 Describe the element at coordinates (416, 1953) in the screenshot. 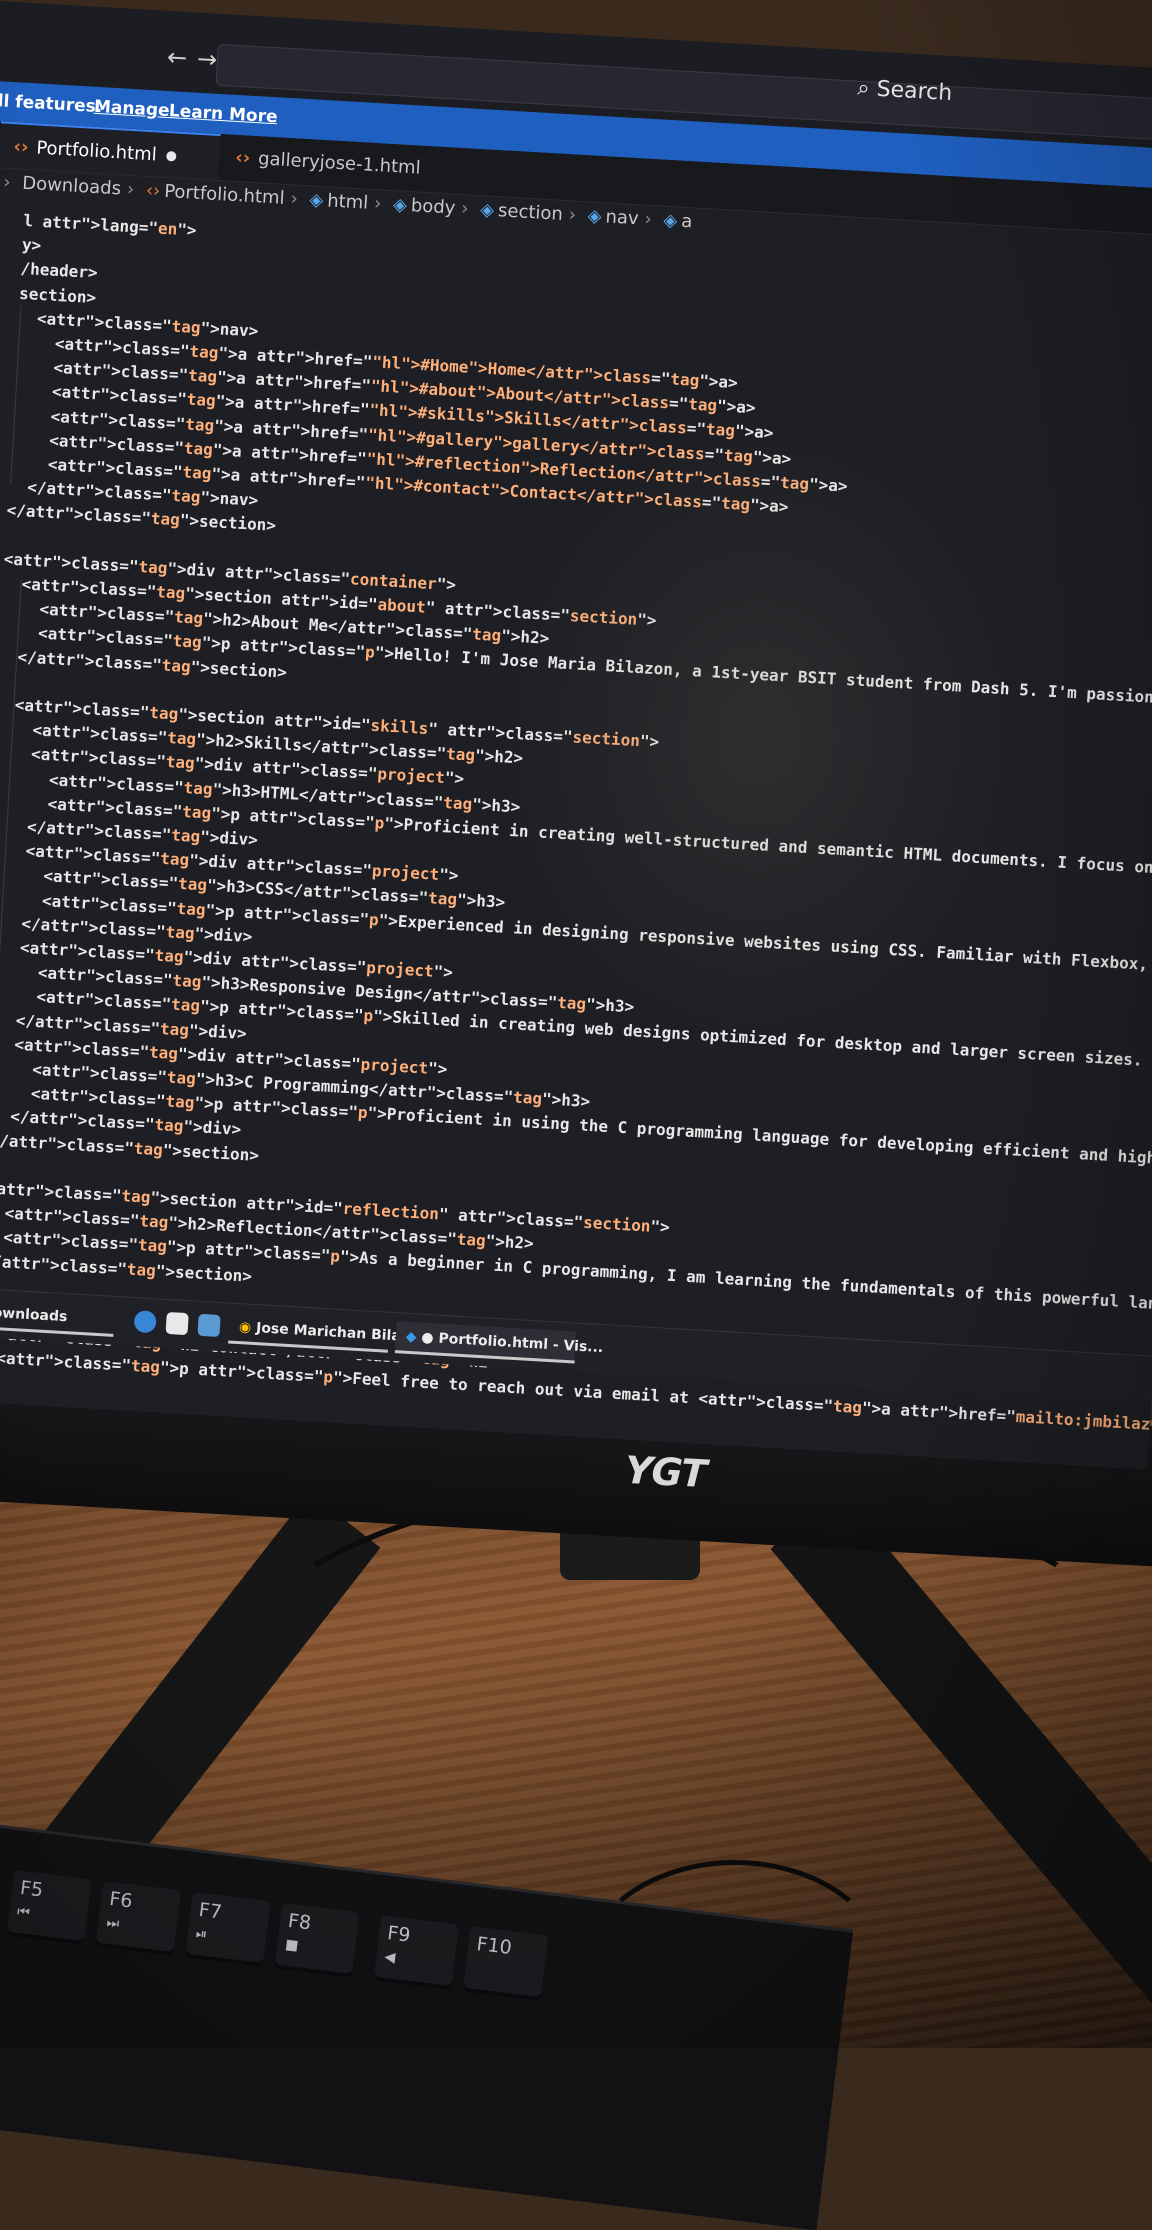

I see `key-f9: F9 ◀` at that location.